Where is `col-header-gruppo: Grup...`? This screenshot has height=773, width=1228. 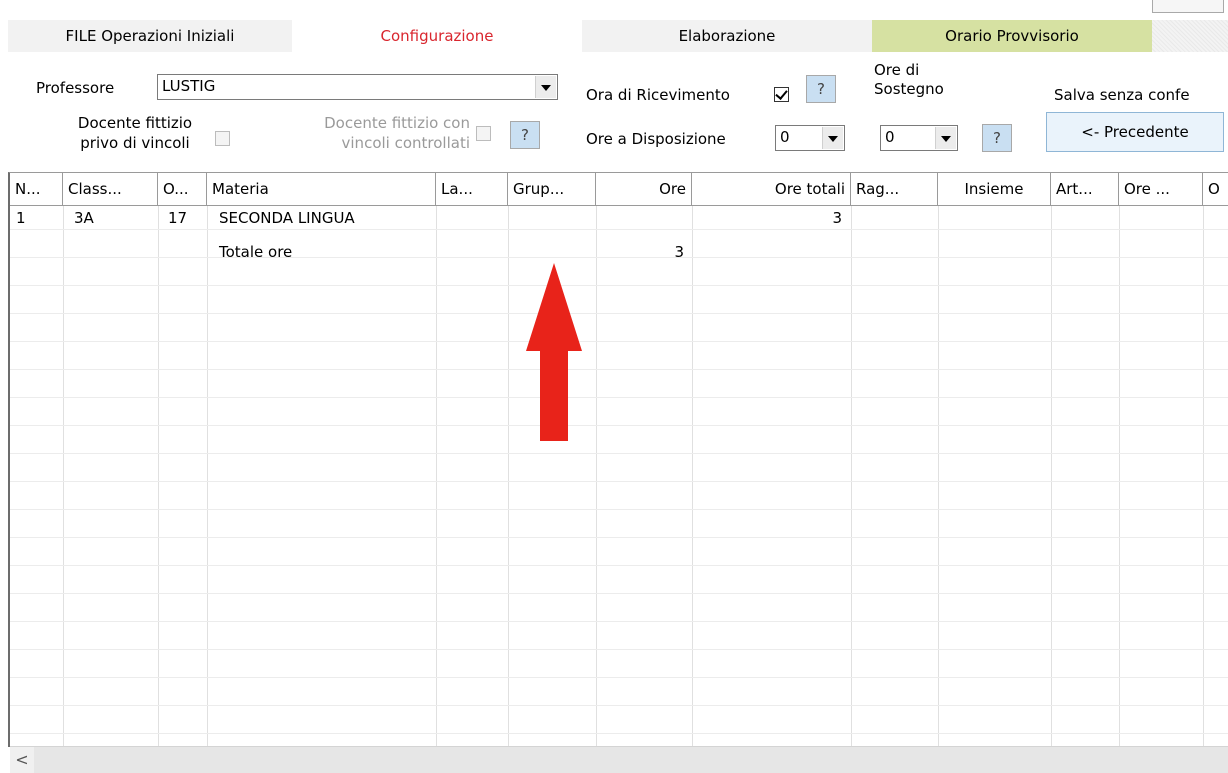 col-header-gruppo: Grup... is located at coordinates (552, 189).